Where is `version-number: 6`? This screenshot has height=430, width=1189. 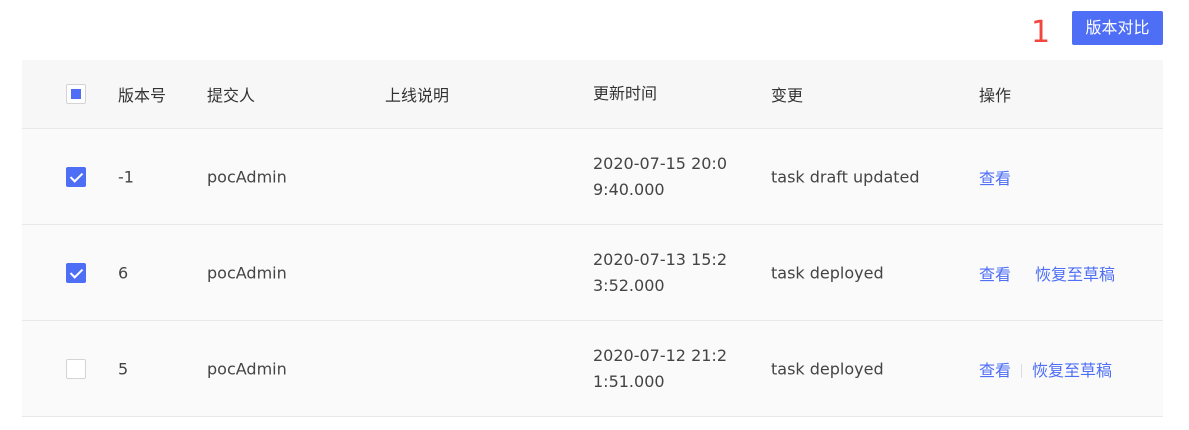 version-number: 6 is located at coordinates (123, 272).